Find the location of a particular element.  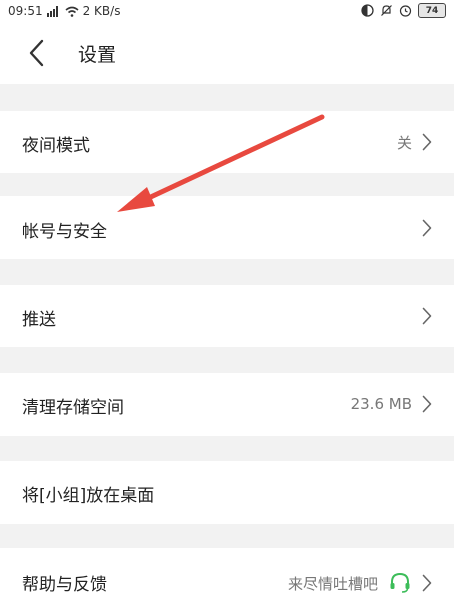

row-label: 清理存储空间 is located at coordinates (73, 408).